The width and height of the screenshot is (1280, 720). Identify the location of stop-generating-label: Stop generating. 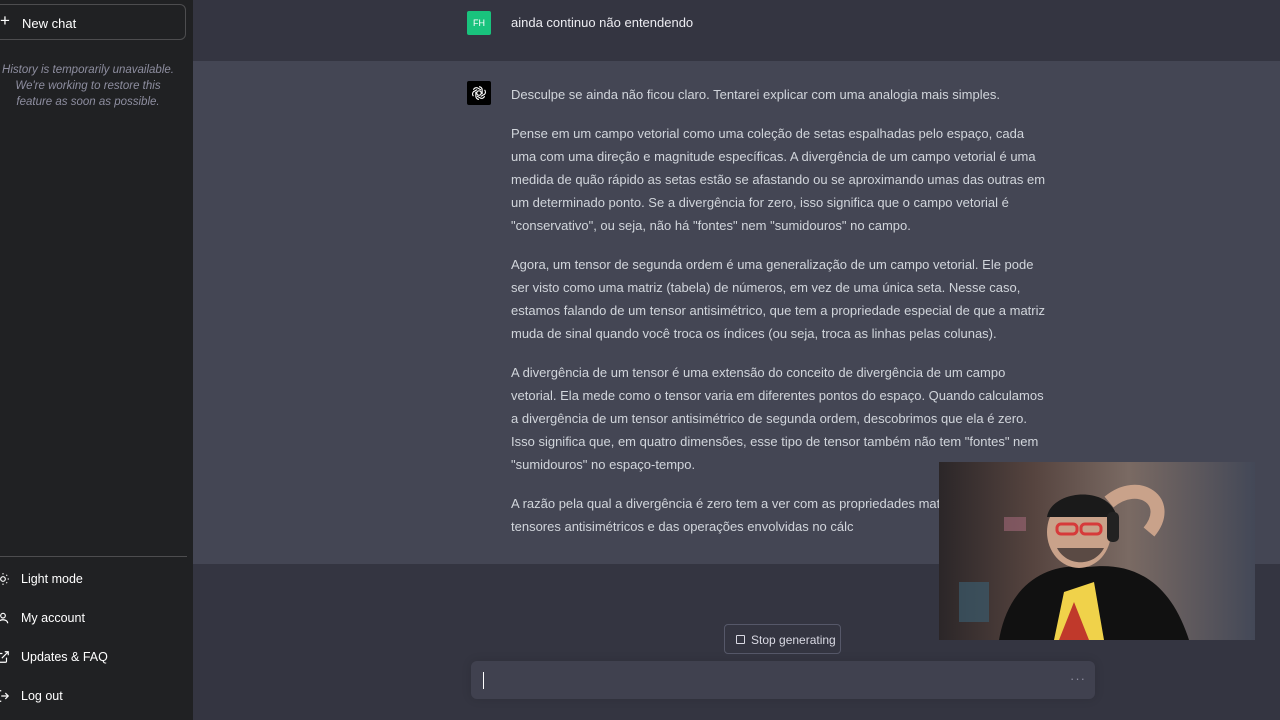
(793, 640).